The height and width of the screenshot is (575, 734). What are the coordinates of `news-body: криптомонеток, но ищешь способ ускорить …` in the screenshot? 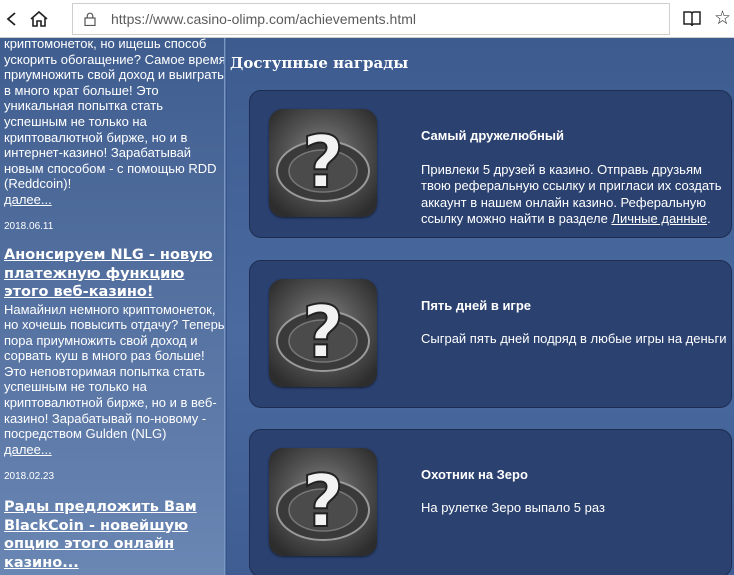 It's located at (114, 115).